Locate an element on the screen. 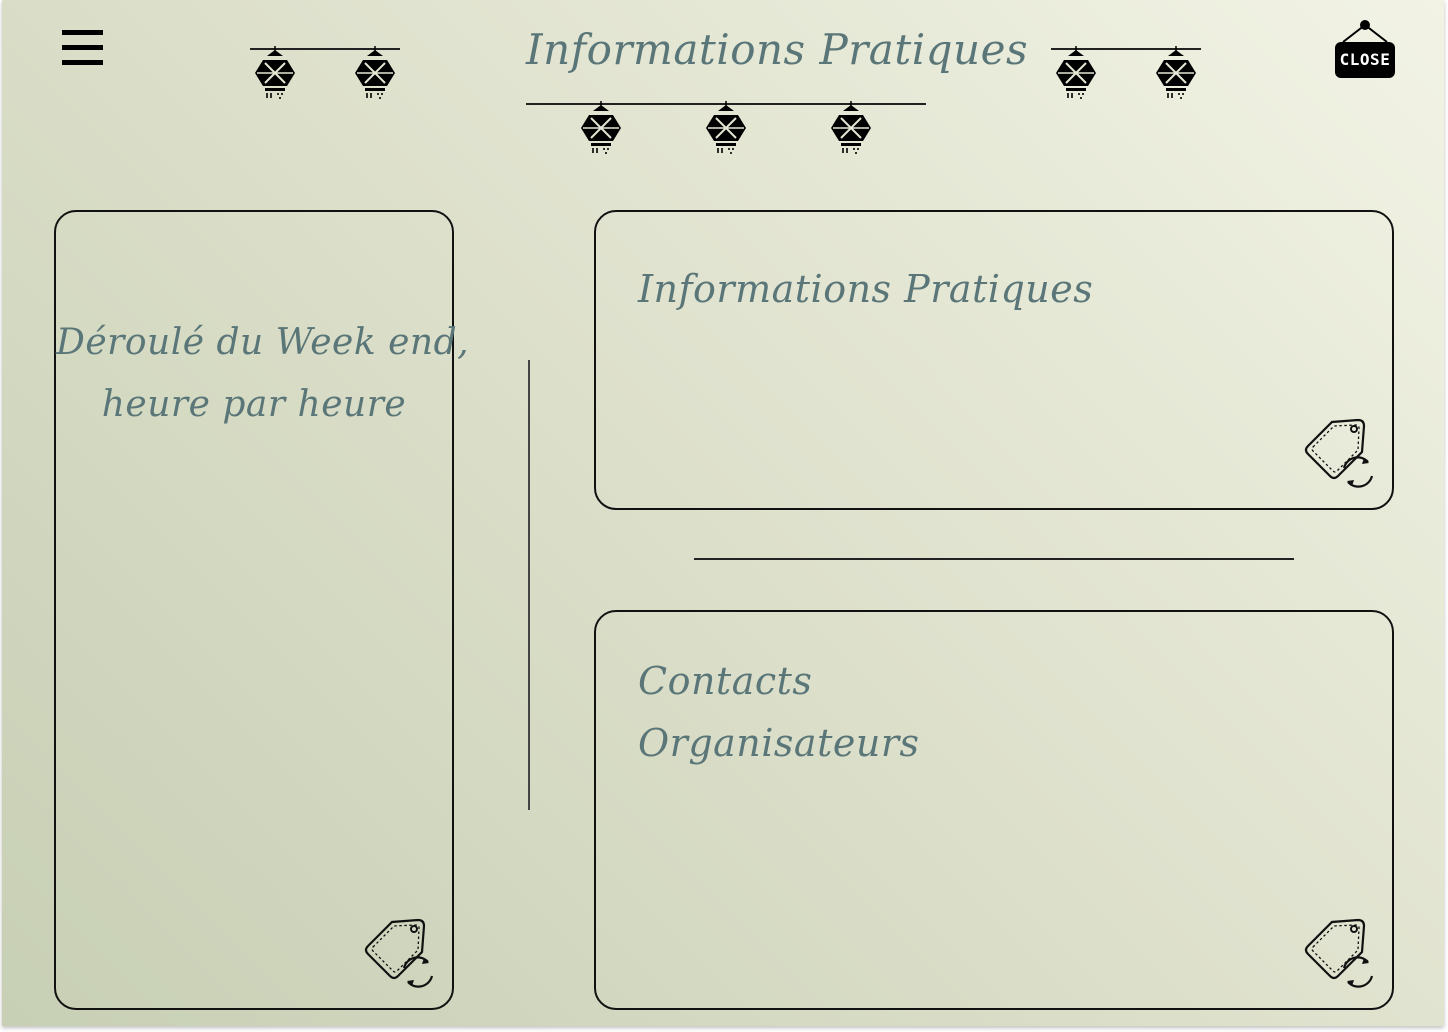 This screenshot has height=1032, width=1448. hanging-sign-icon is located at coordinates (1365, 31).